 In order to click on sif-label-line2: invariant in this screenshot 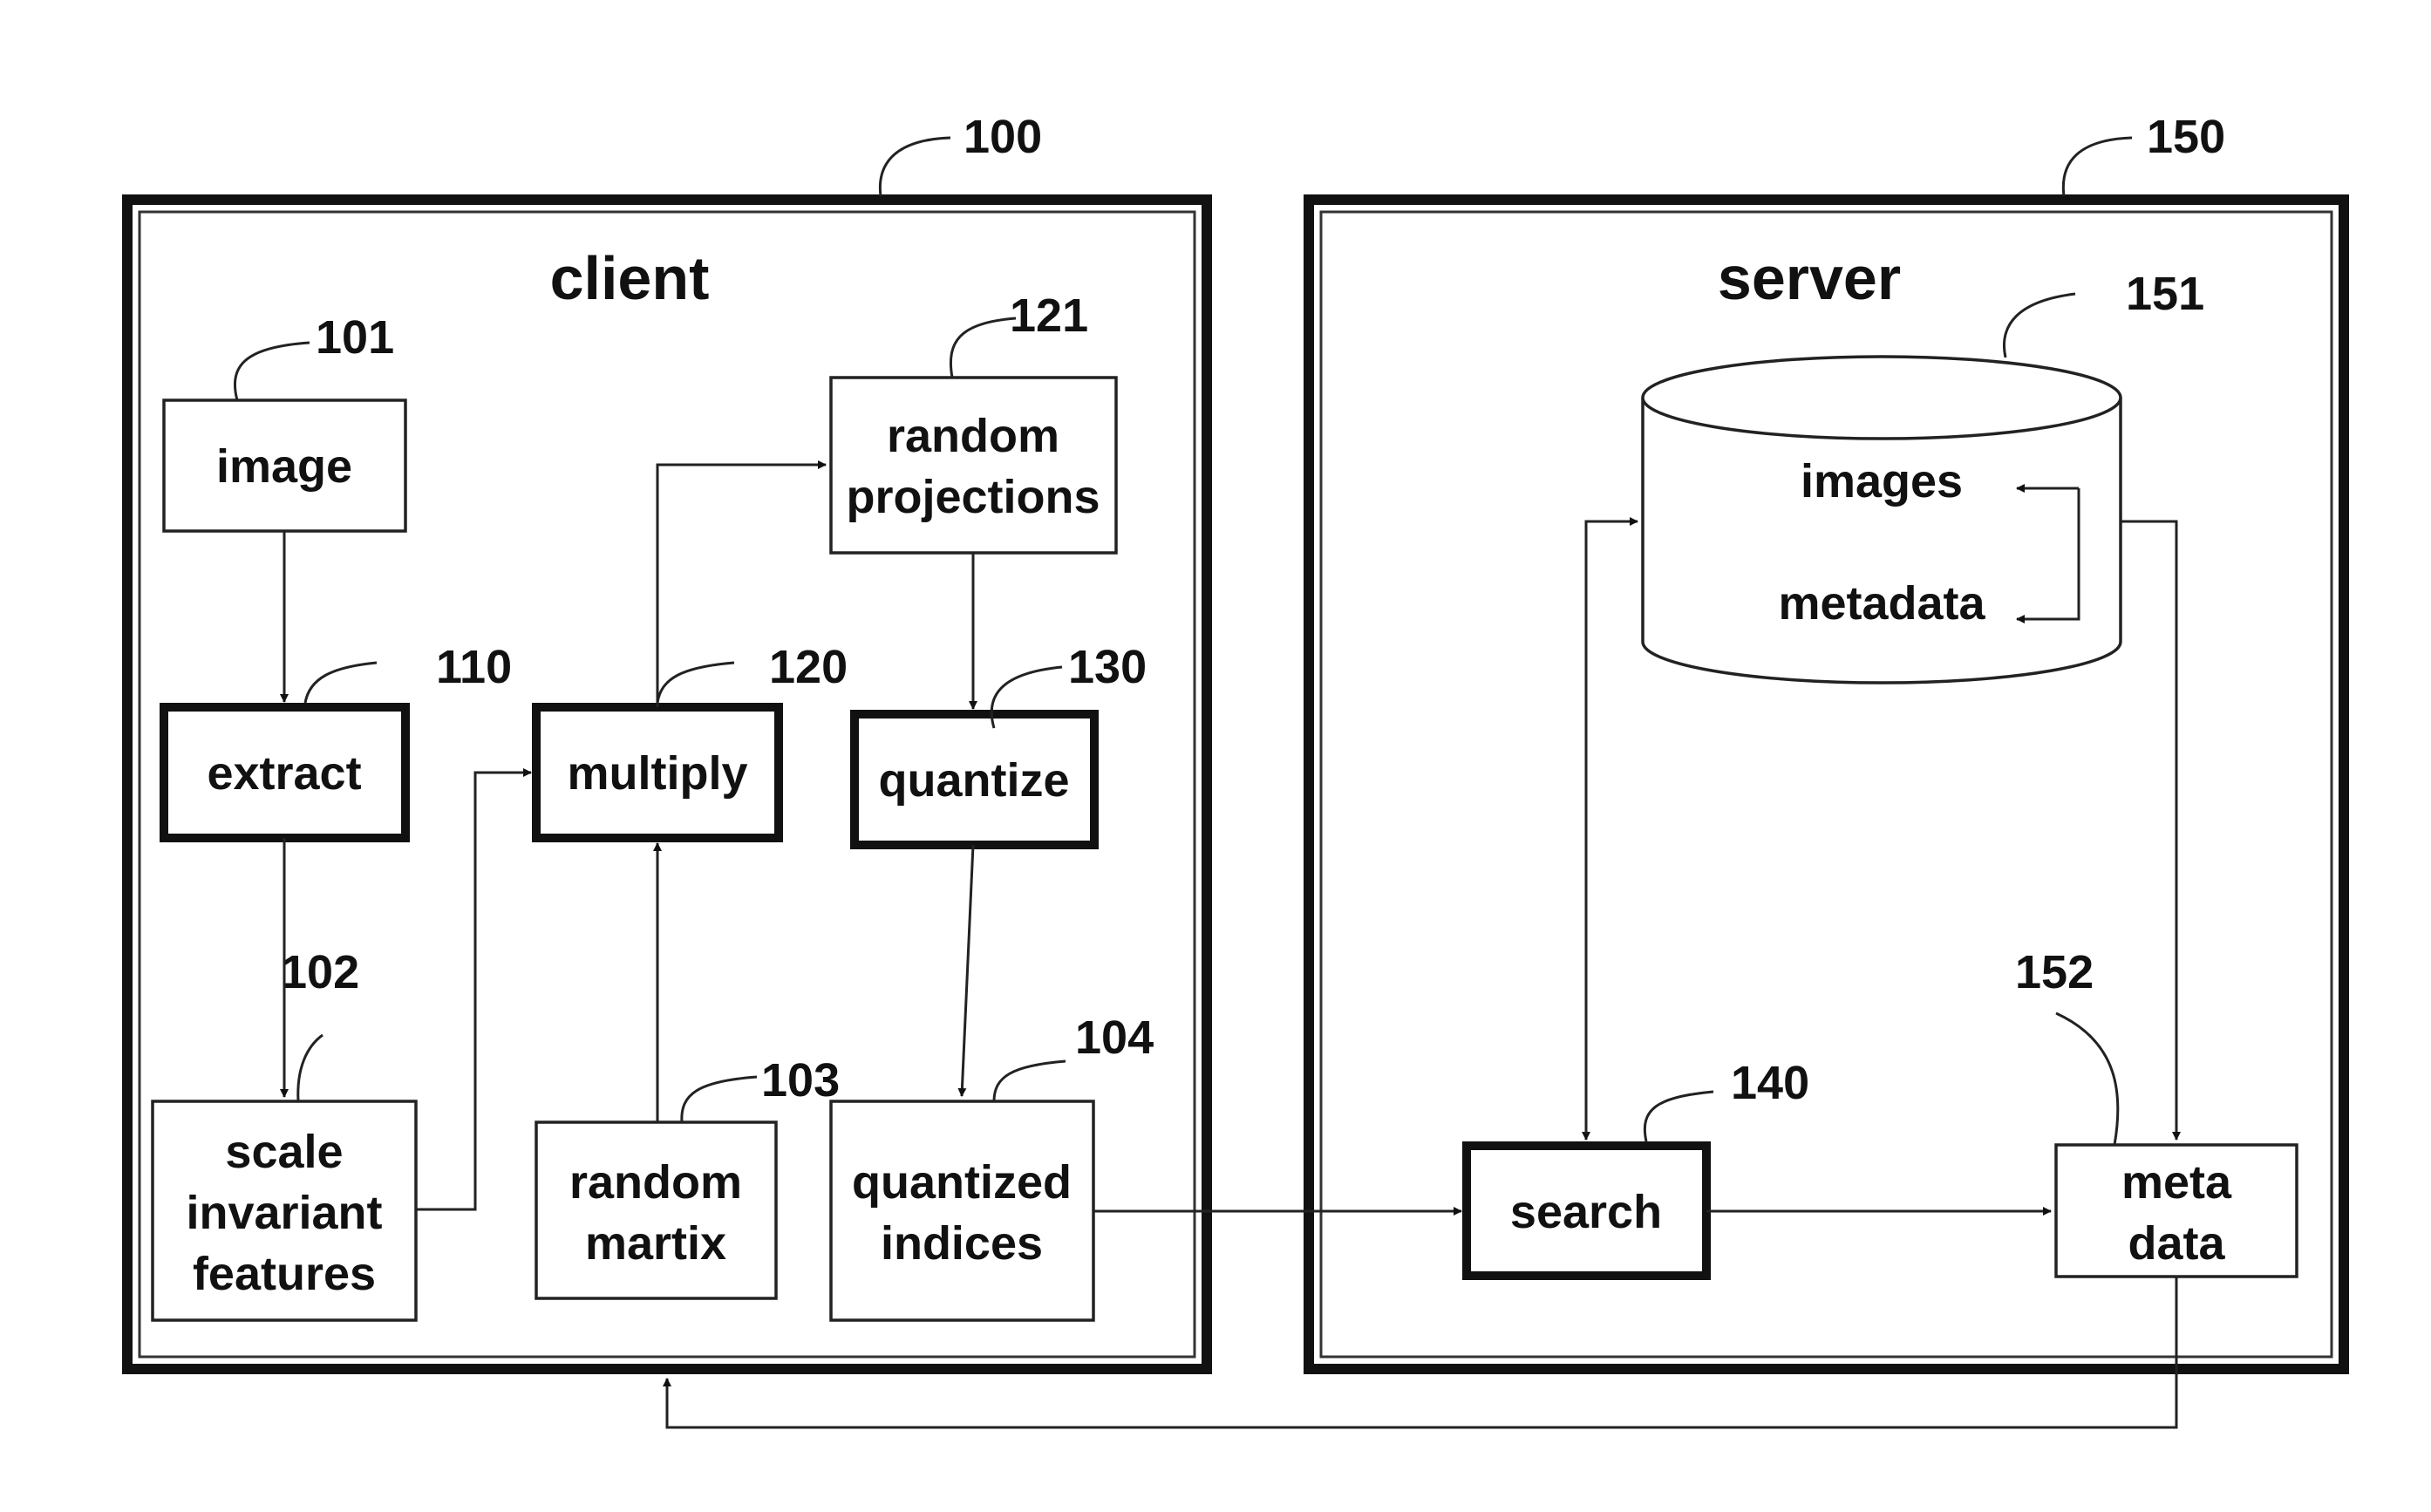, I will do `click(284, 1213)`.